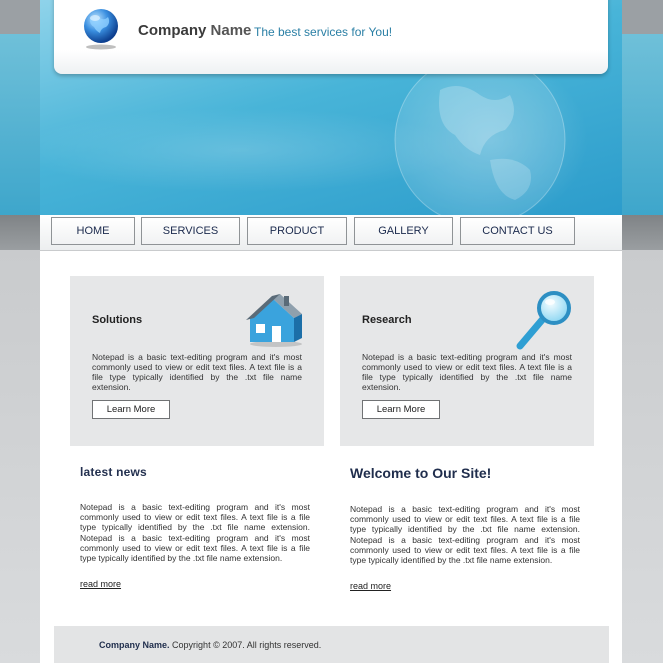 The width and height of the screenshot is (663, 663). What do you see at coordinates (323, 32) in the screenshot?
I see `tagline: The best services for You!` at bounding box center [323, 32].